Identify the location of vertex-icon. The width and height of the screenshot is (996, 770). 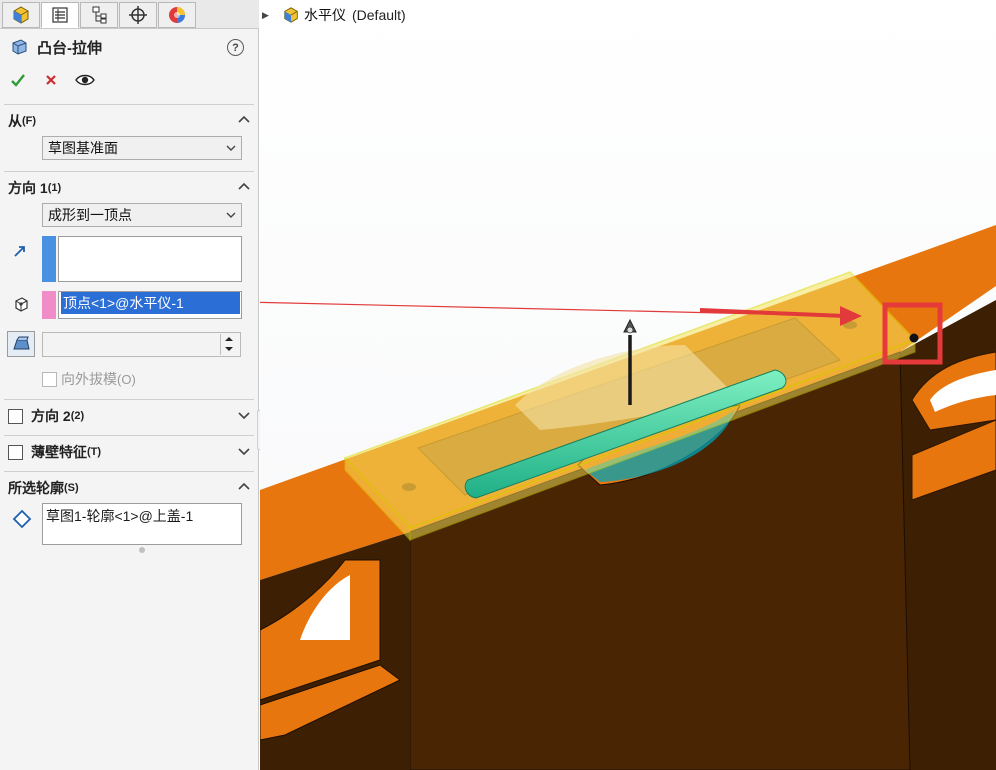
(21, 304).